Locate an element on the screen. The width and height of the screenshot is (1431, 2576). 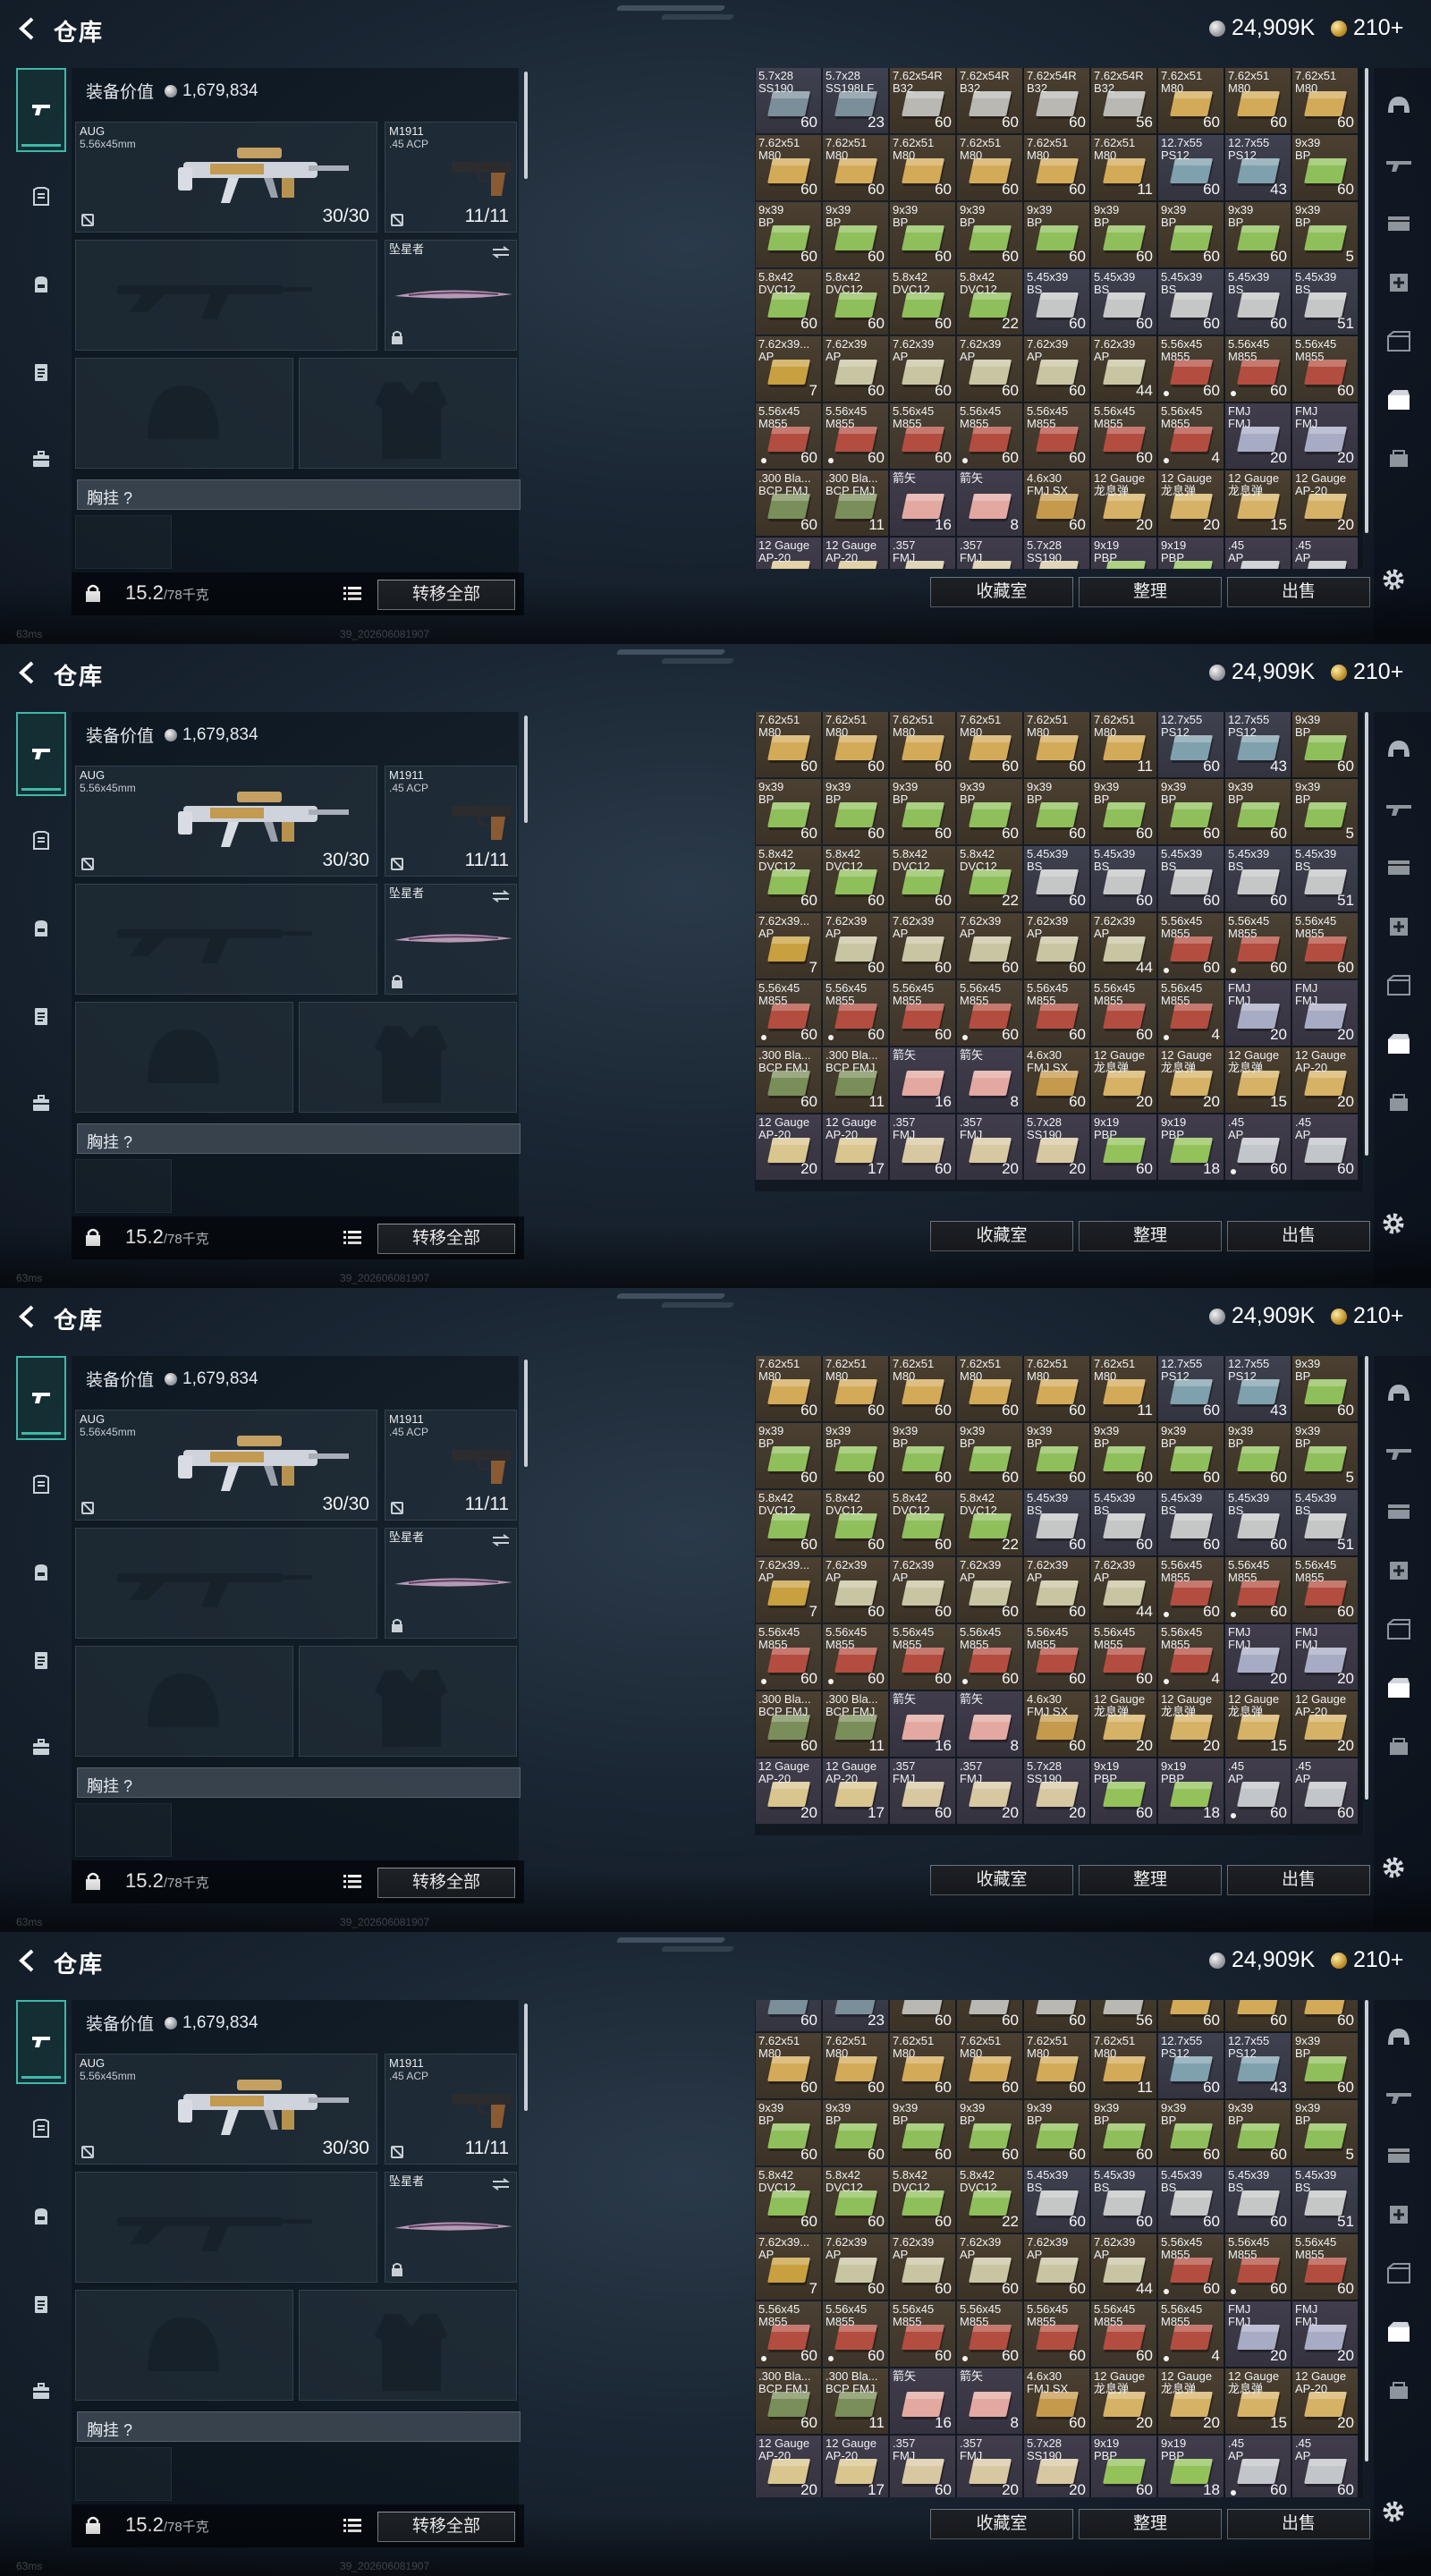
inventory-item: 7.62x51 M80 11 is located at coordinates (1124, 2065).